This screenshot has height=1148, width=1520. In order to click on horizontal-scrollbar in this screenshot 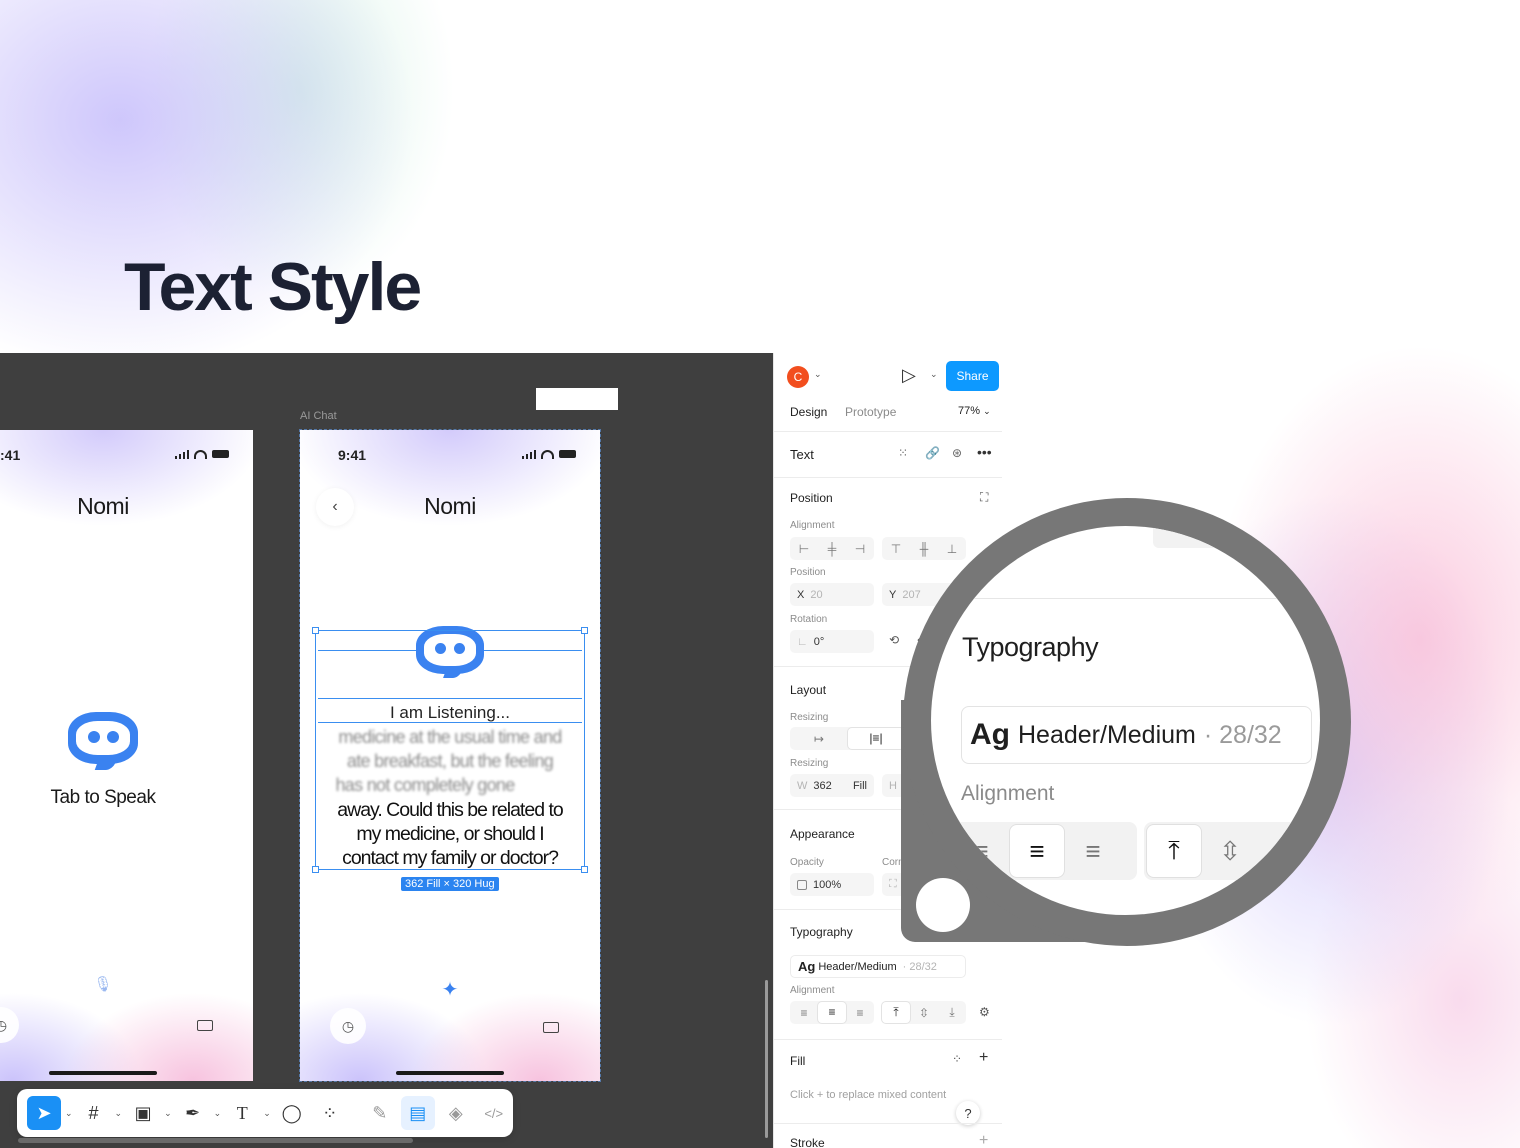, I will do `click(215, 1140)`.